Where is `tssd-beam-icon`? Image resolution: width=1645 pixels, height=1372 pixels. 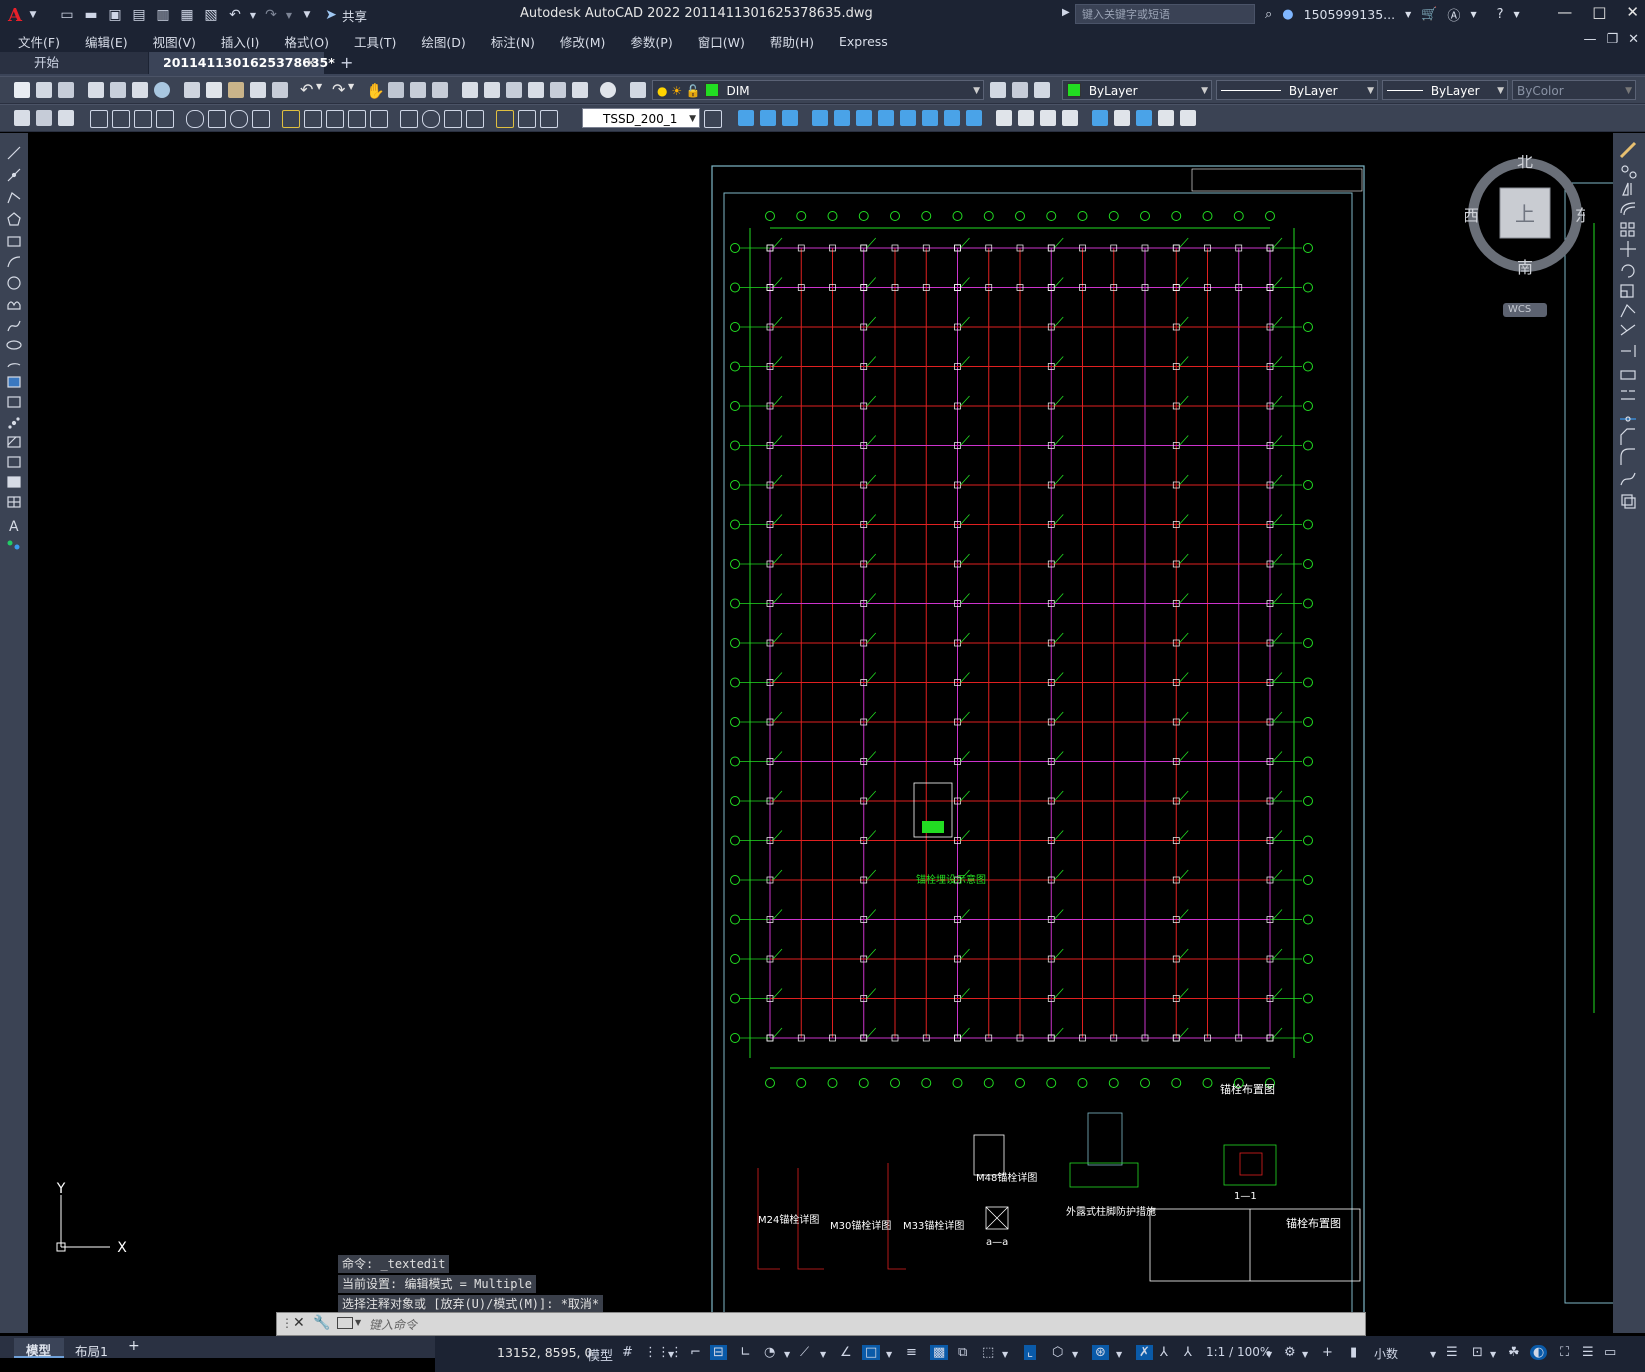 tssd-beam-icon is located at coordinates (746, 118).